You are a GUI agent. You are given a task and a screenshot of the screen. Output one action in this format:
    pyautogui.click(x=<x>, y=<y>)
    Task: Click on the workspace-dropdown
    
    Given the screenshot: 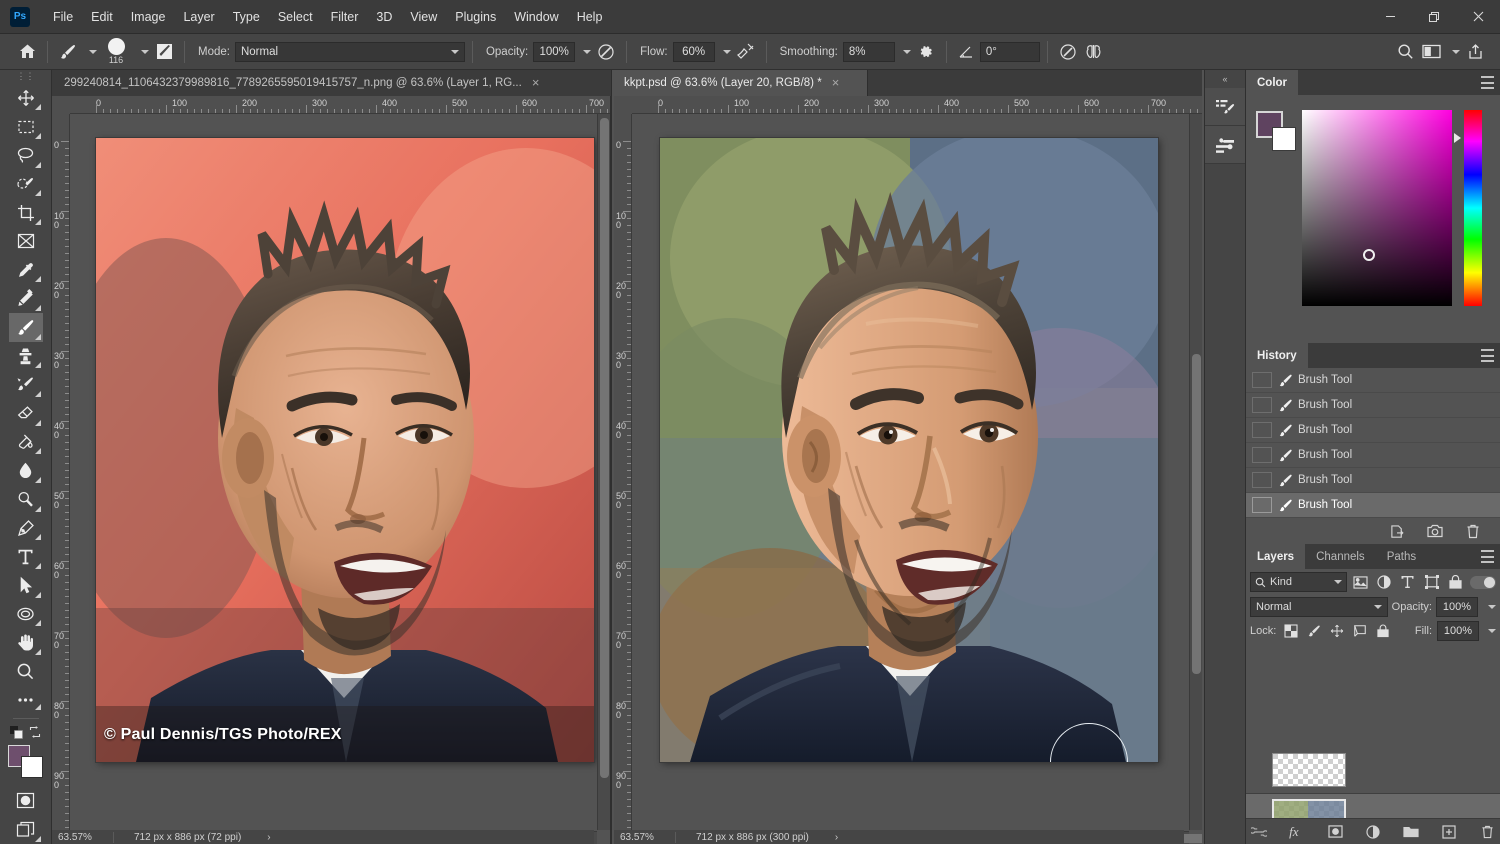 What is the action you would take?
    pyautogui.click(x=1453, y=52)
    